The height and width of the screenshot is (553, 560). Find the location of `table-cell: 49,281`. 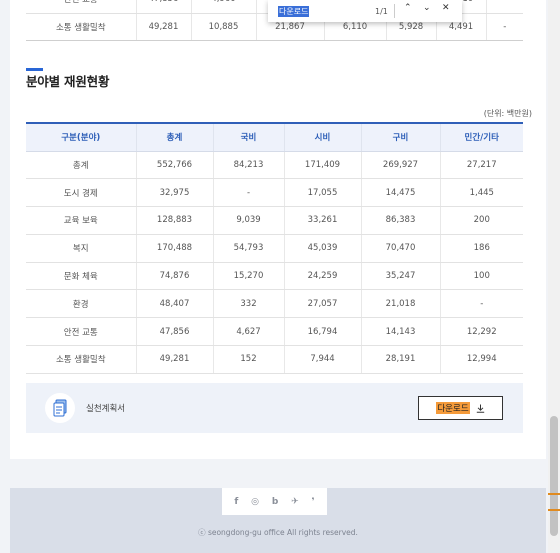

table-cell: 49,281 is located at coordinates (175, 359).